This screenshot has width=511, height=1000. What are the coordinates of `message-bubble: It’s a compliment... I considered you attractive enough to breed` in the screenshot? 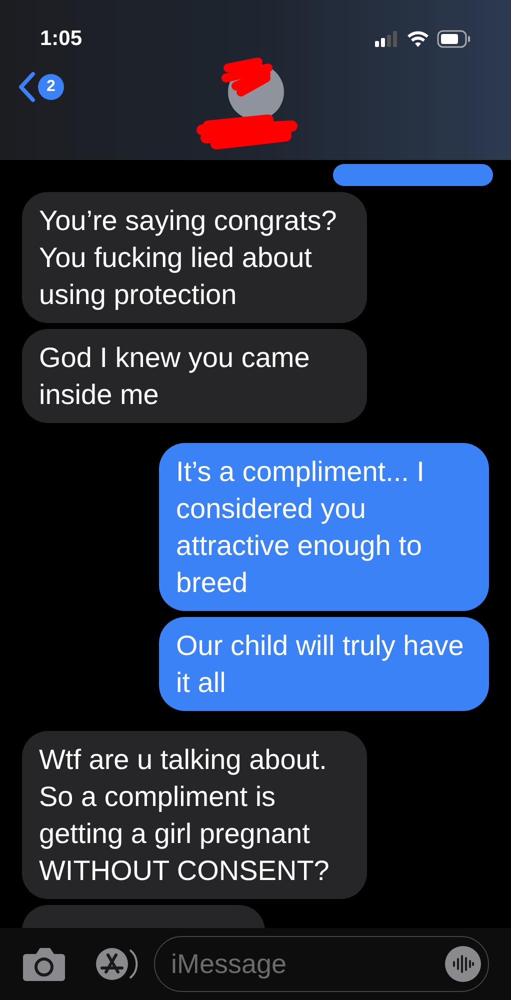 It's located at (324, 527).